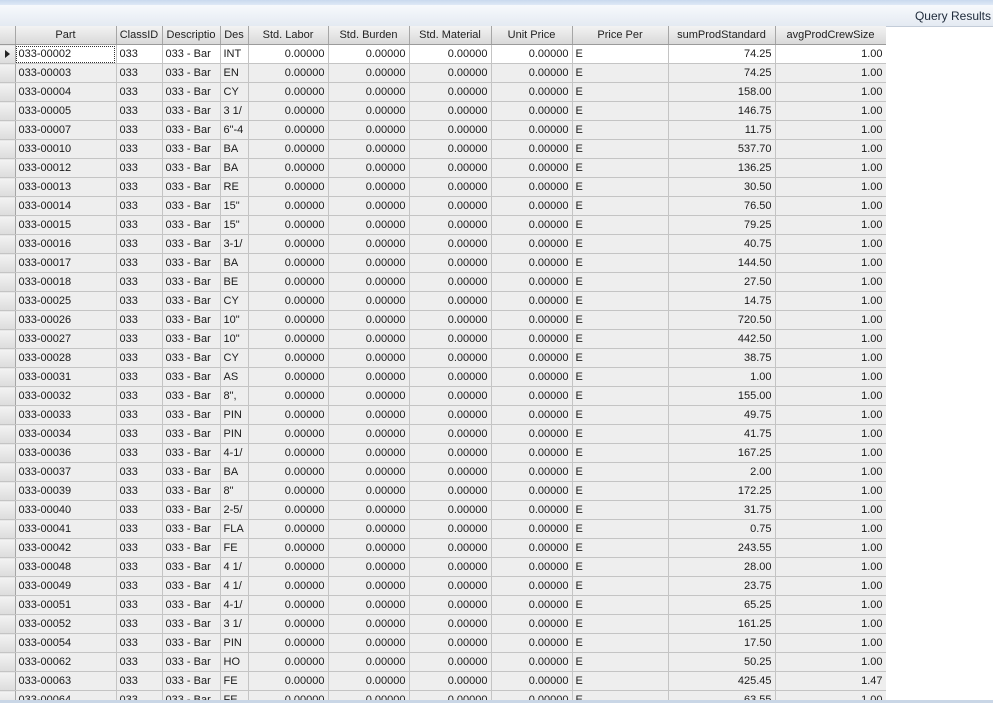 This screenshot has width=993, height=703. What do you see at coordinates (234, 415) in the screenshot?
I see `cell-des: PIN` at bounding box center [234, 415].